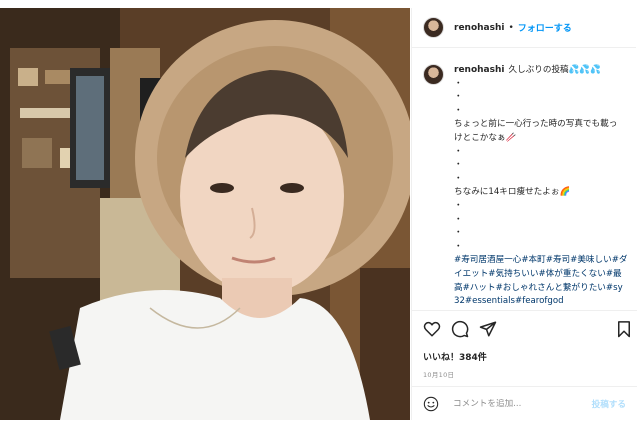  I want to click on caption-text-line: けとこかなぁ🥢, so click(485, 137).